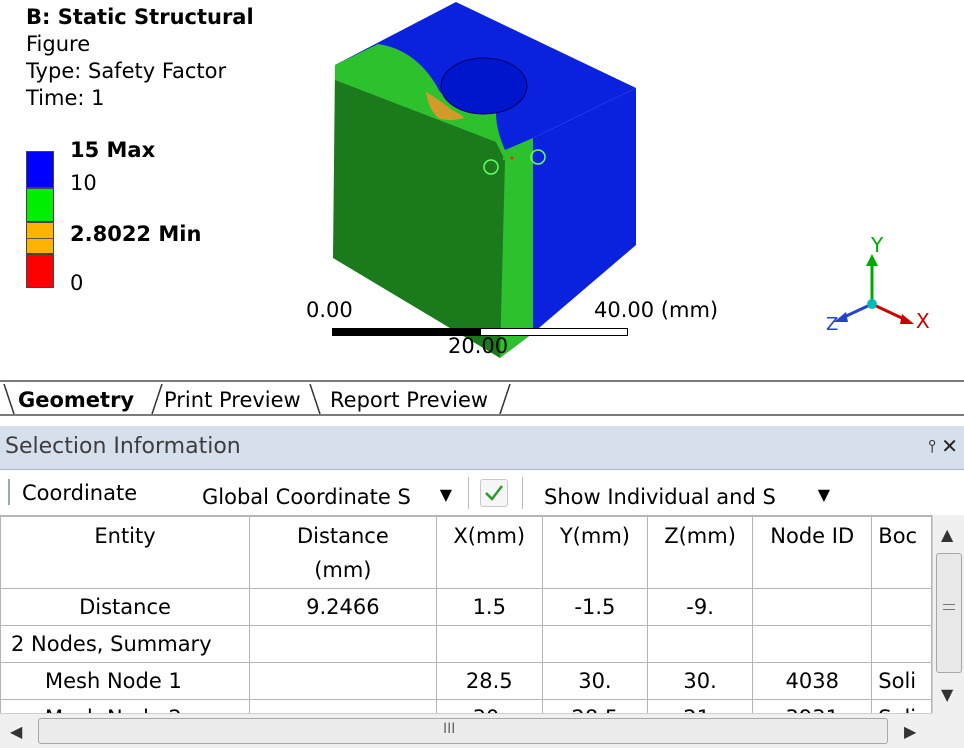 The height and width of the screenshot is (748, 964). I want to click on legend-band-green, so click(40, 205).